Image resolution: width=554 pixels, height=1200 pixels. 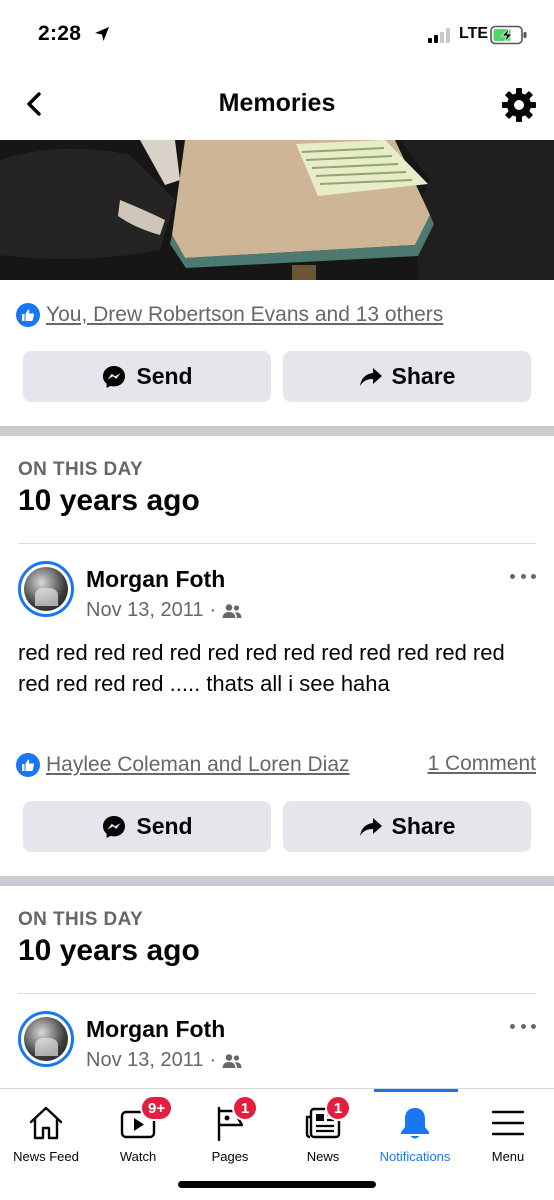 What do you see at coordinates (157, 1108) in the screenshot?
I see `watch-badge: 9+` at bounding box center [157, 1108].